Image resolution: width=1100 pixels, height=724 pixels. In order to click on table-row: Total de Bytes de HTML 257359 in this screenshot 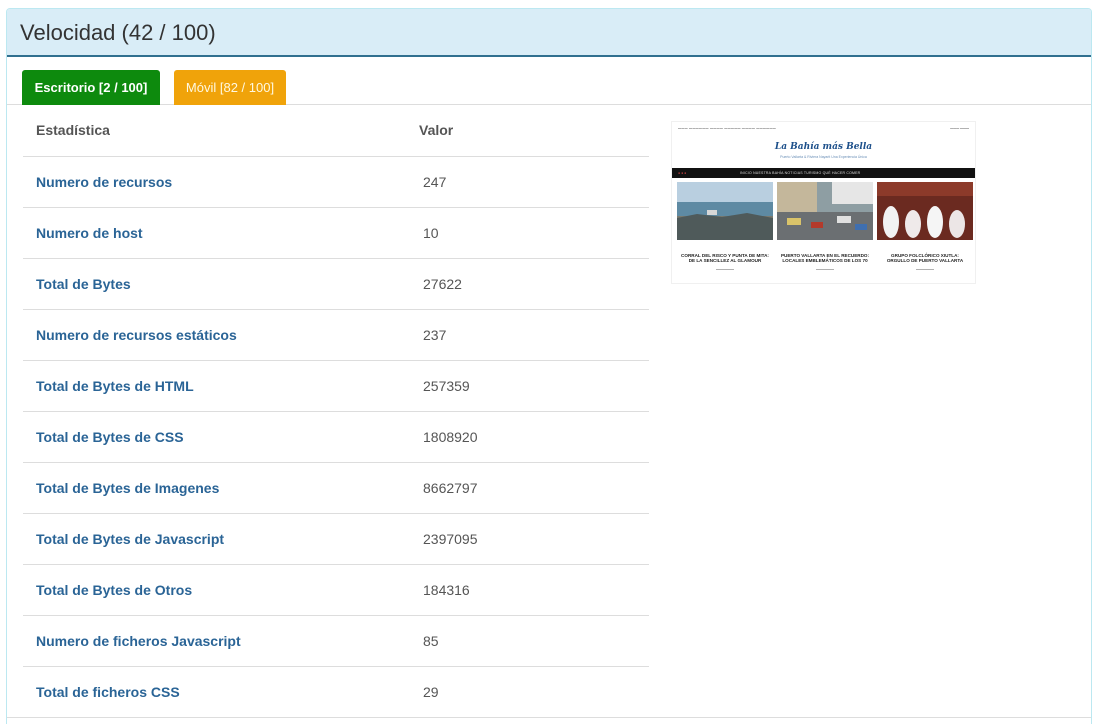, I will do `click(336, 386)`.